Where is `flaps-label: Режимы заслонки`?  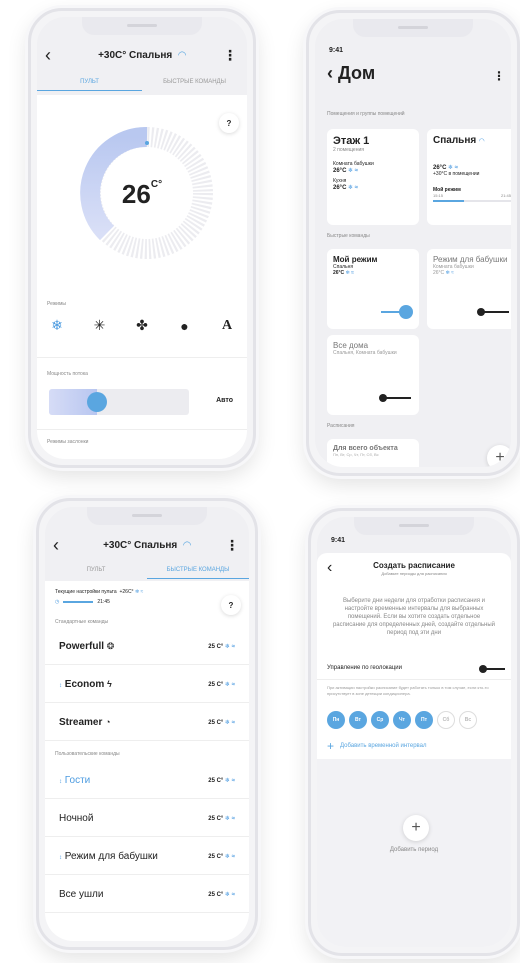 flaps-label: Режимы заслонки is located at coordinates (68, 442).